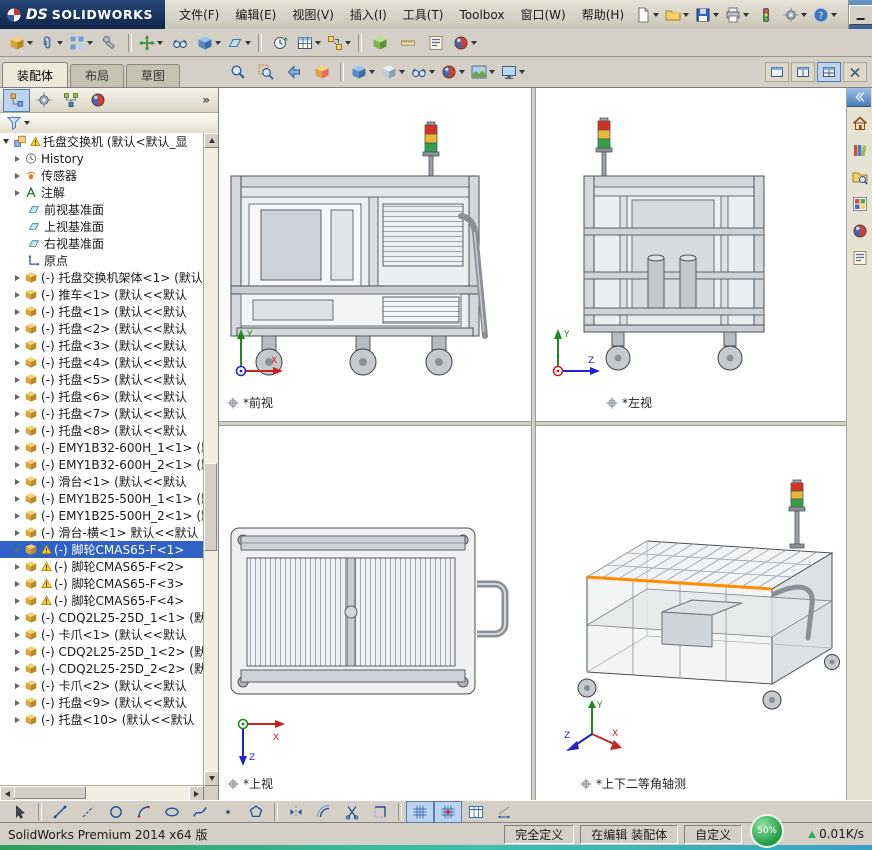 This screenshot has width=872, height=850. I want to click on appearances-scenes-button, so click(859, 231).